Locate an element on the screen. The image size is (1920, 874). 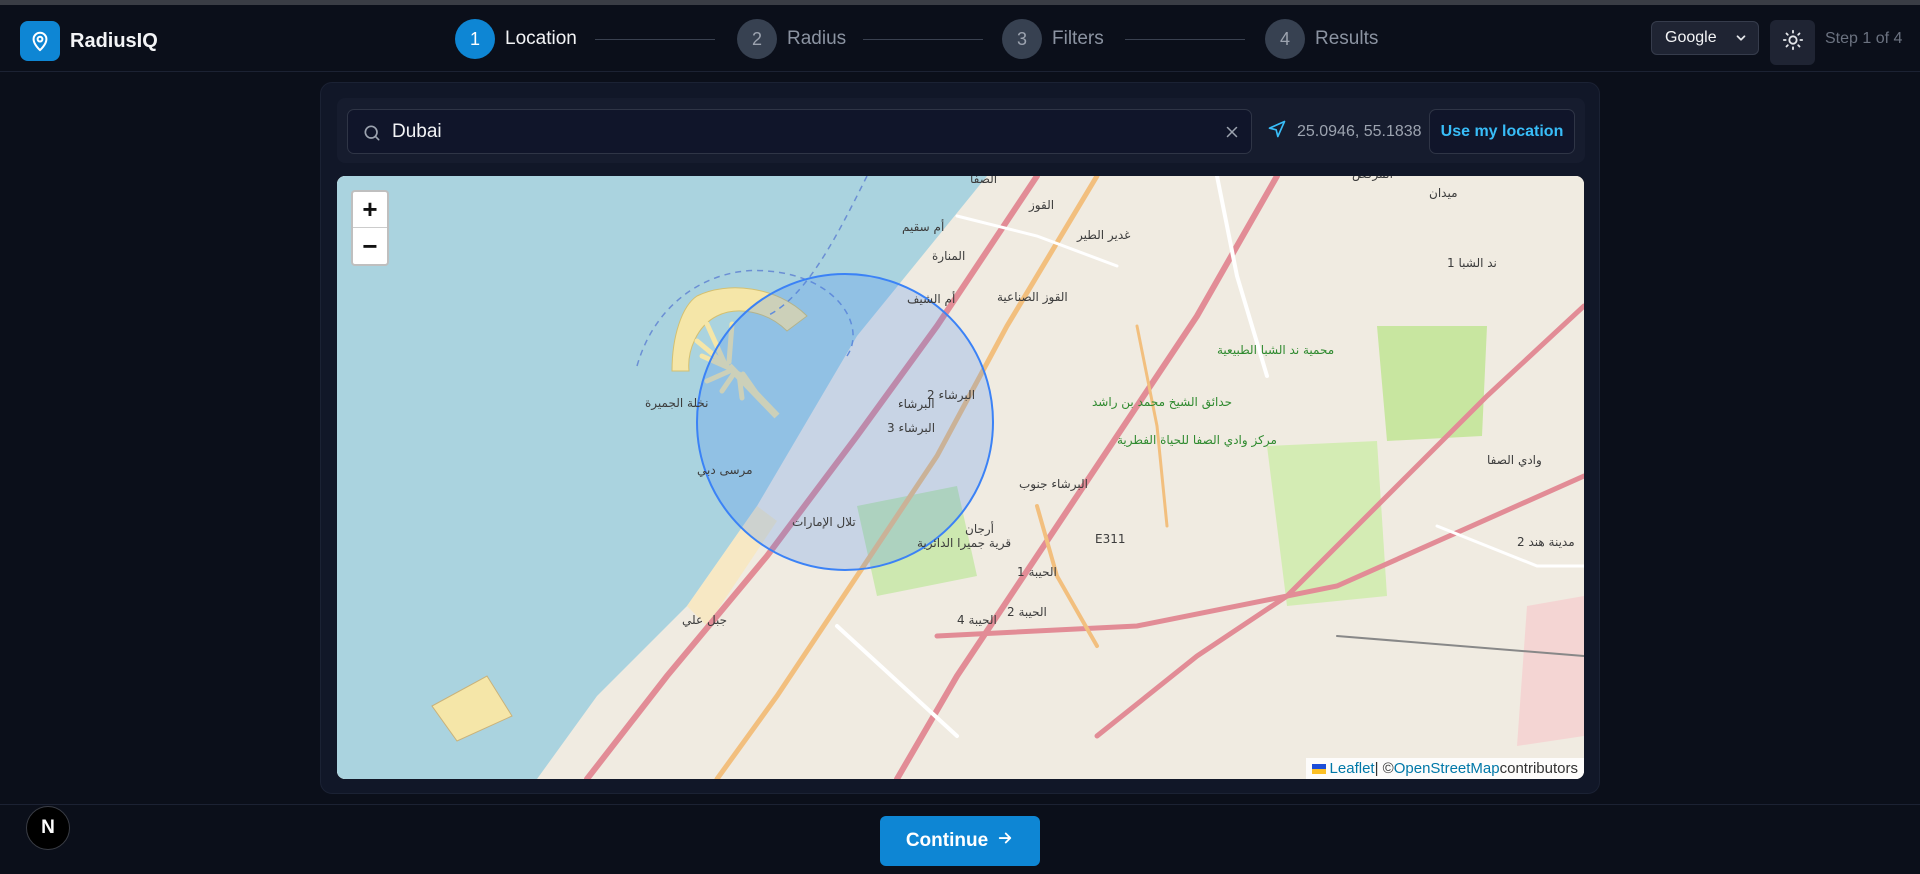
map-label: غدير الطير is located at coordinates (1103, 235).